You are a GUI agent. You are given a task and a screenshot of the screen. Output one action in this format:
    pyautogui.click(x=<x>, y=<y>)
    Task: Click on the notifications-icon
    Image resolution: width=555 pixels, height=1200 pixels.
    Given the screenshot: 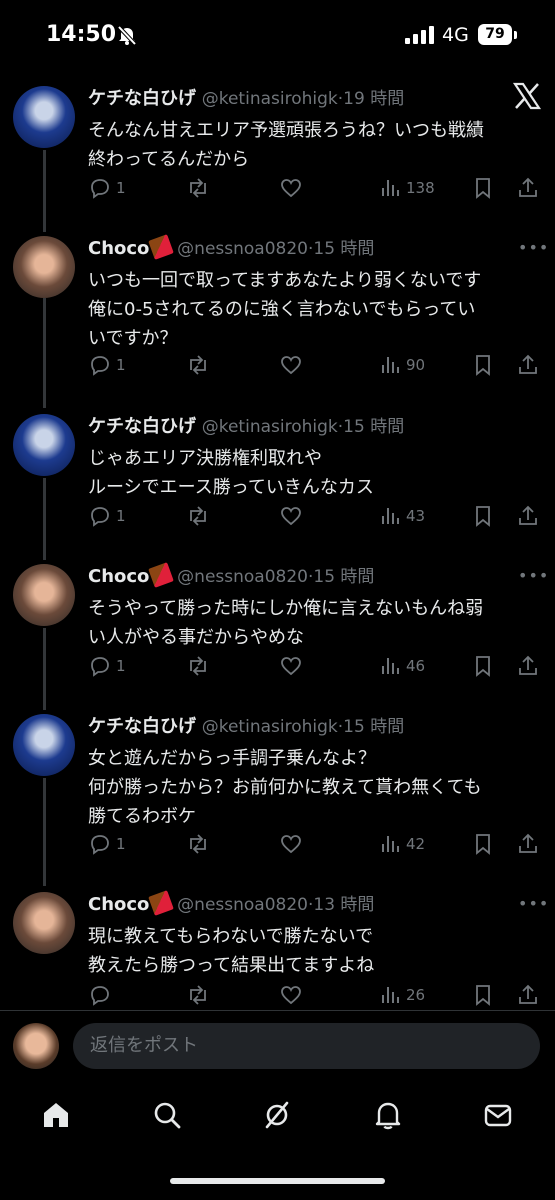 What is the action you would take?
    pyautogui.click(x=388, y=1115)
    